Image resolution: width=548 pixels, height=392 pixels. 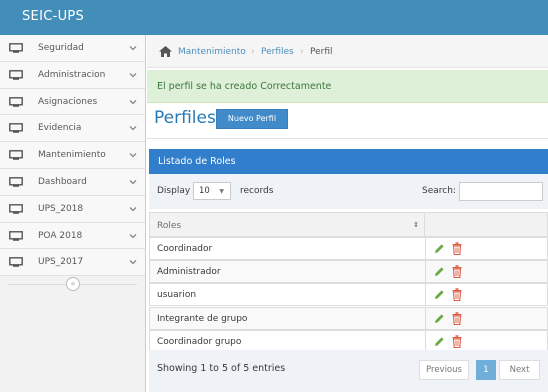 What do you see at coordinates (321, 52) in the screenshot?
I see `breadcrumb-perfil: Perfil` at bounding box center [321, 52].